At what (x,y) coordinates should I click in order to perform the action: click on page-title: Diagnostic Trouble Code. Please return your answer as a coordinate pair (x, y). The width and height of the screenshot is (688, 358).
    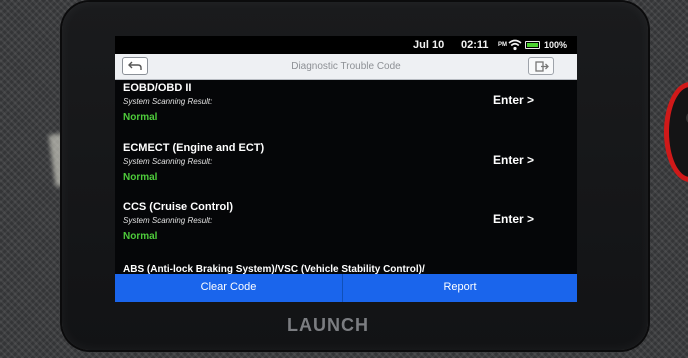
    Looking at the image, I should click on (346, 66).